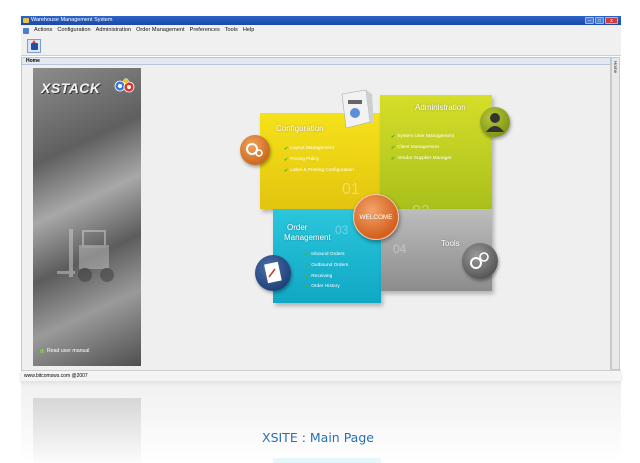  Describe the element at coordinates (327, 460) in the screenshot. I see `reflection-tile` at that location.